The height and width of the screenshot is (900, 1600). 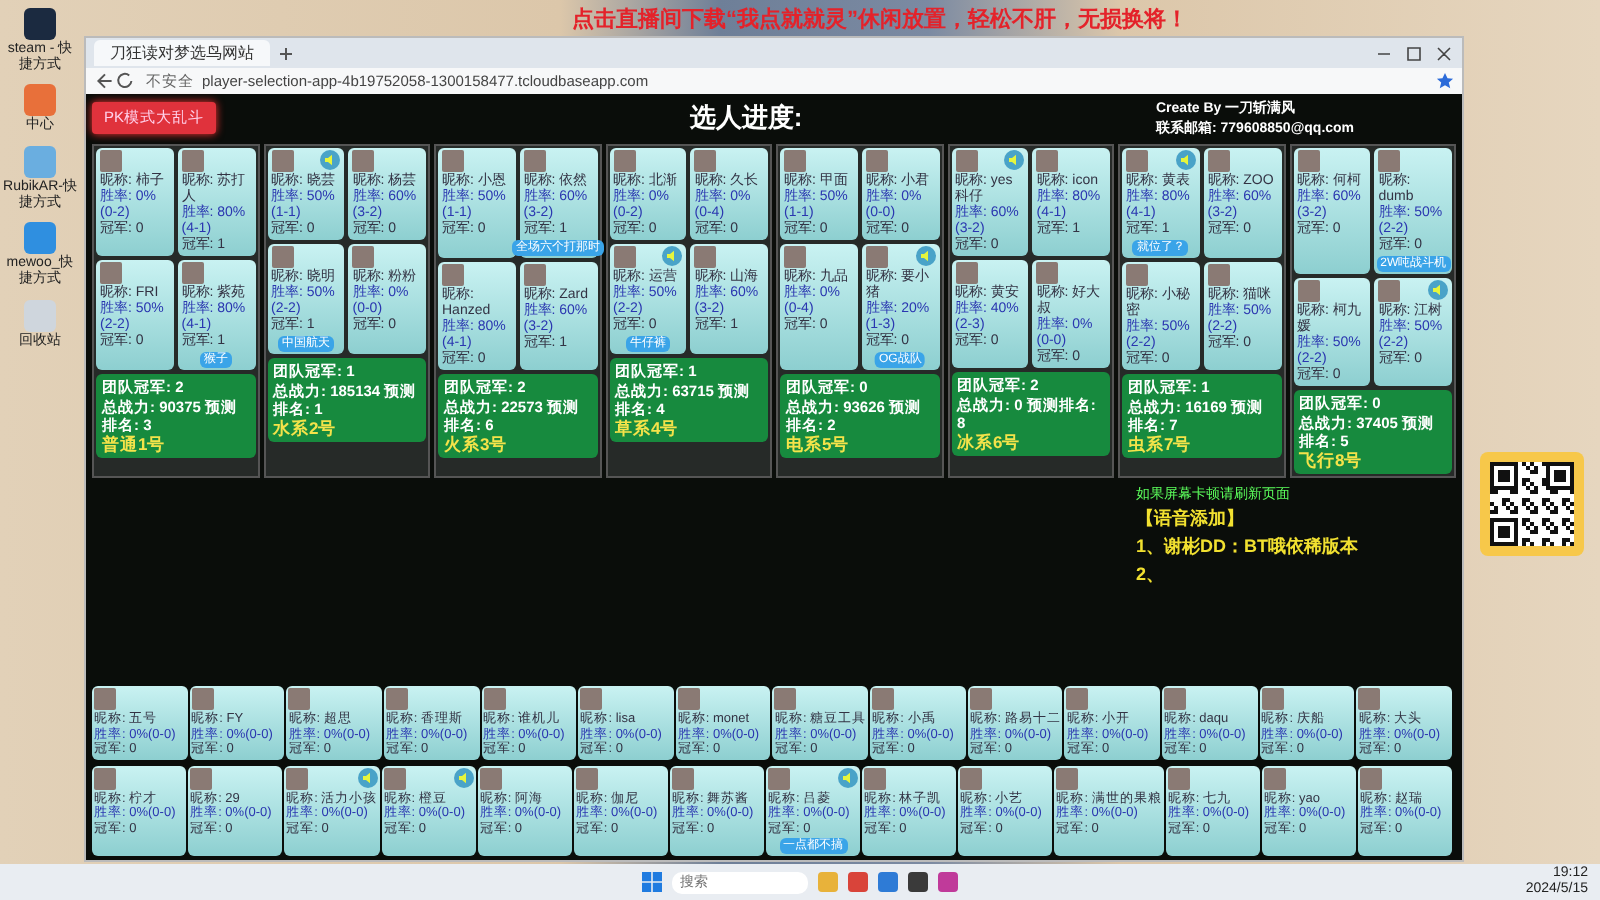 What do you see at coordinates (1445, 81) in the screenshot?
I see `favorite-icon` at bounding box center [1445, 81].